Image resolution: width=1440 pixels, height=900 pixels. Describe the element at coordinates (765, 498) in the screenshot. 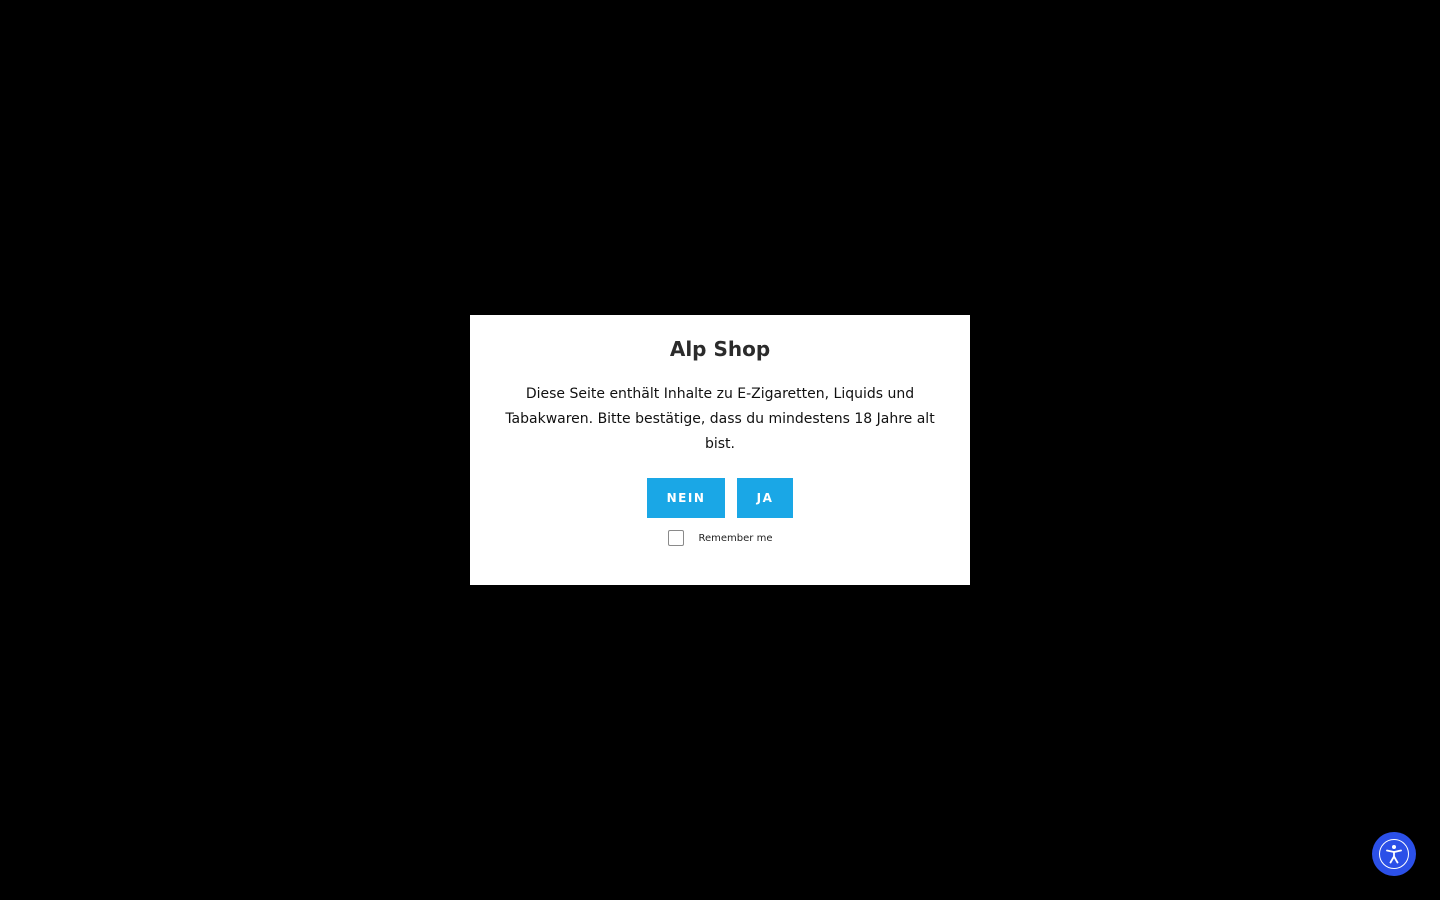

I see `yes-button: JA` at that location.